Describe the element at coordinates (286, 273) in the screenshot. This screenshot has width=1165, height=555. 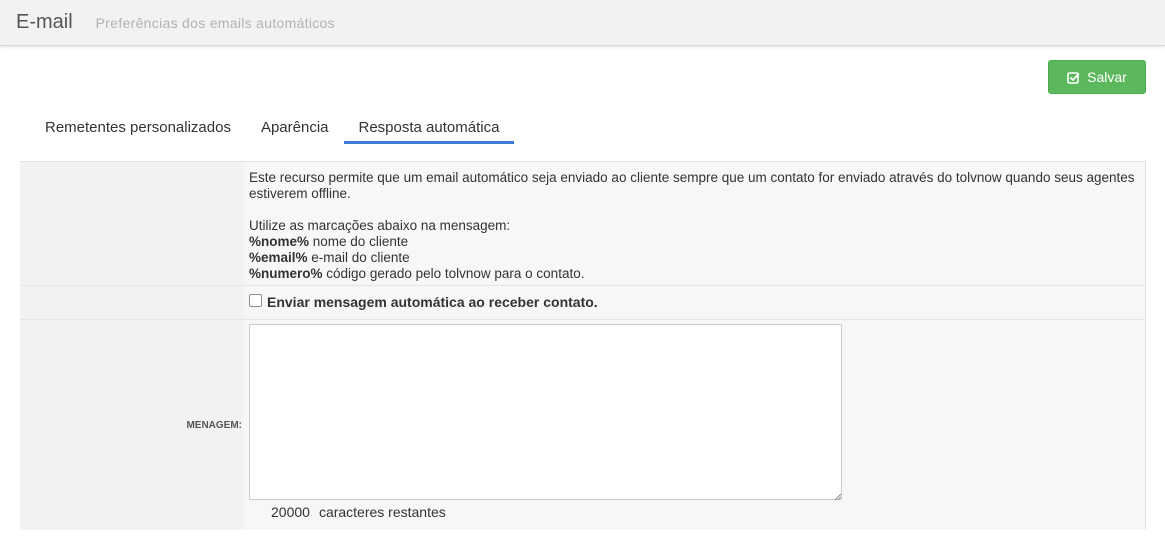
I see `marker-tag: %numero%` at that location.